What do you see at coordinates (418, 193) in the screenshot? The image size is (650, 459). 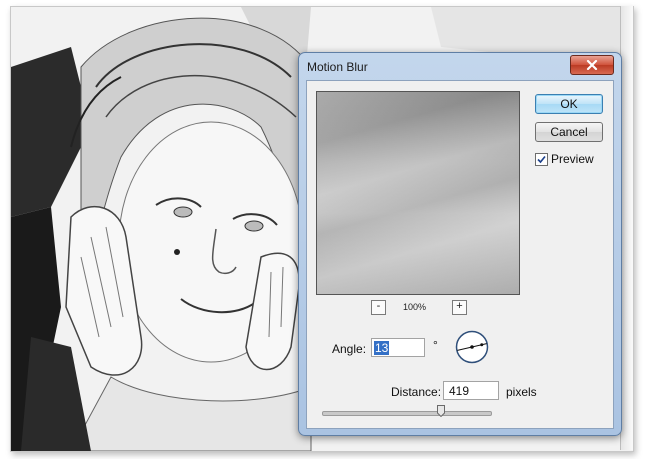 I see `blur-preview` at bounding box center [418, 193].